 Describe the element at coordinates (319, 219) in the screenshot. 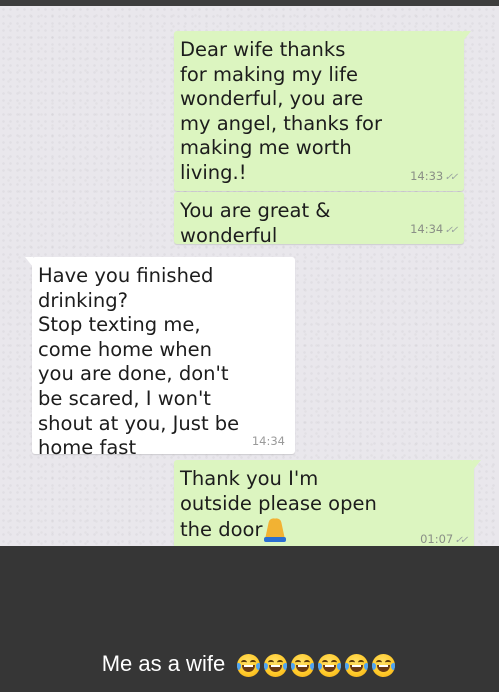

I see `message-bubble-outgoing: You are great & wonderful 14:34✓✓` at that location.